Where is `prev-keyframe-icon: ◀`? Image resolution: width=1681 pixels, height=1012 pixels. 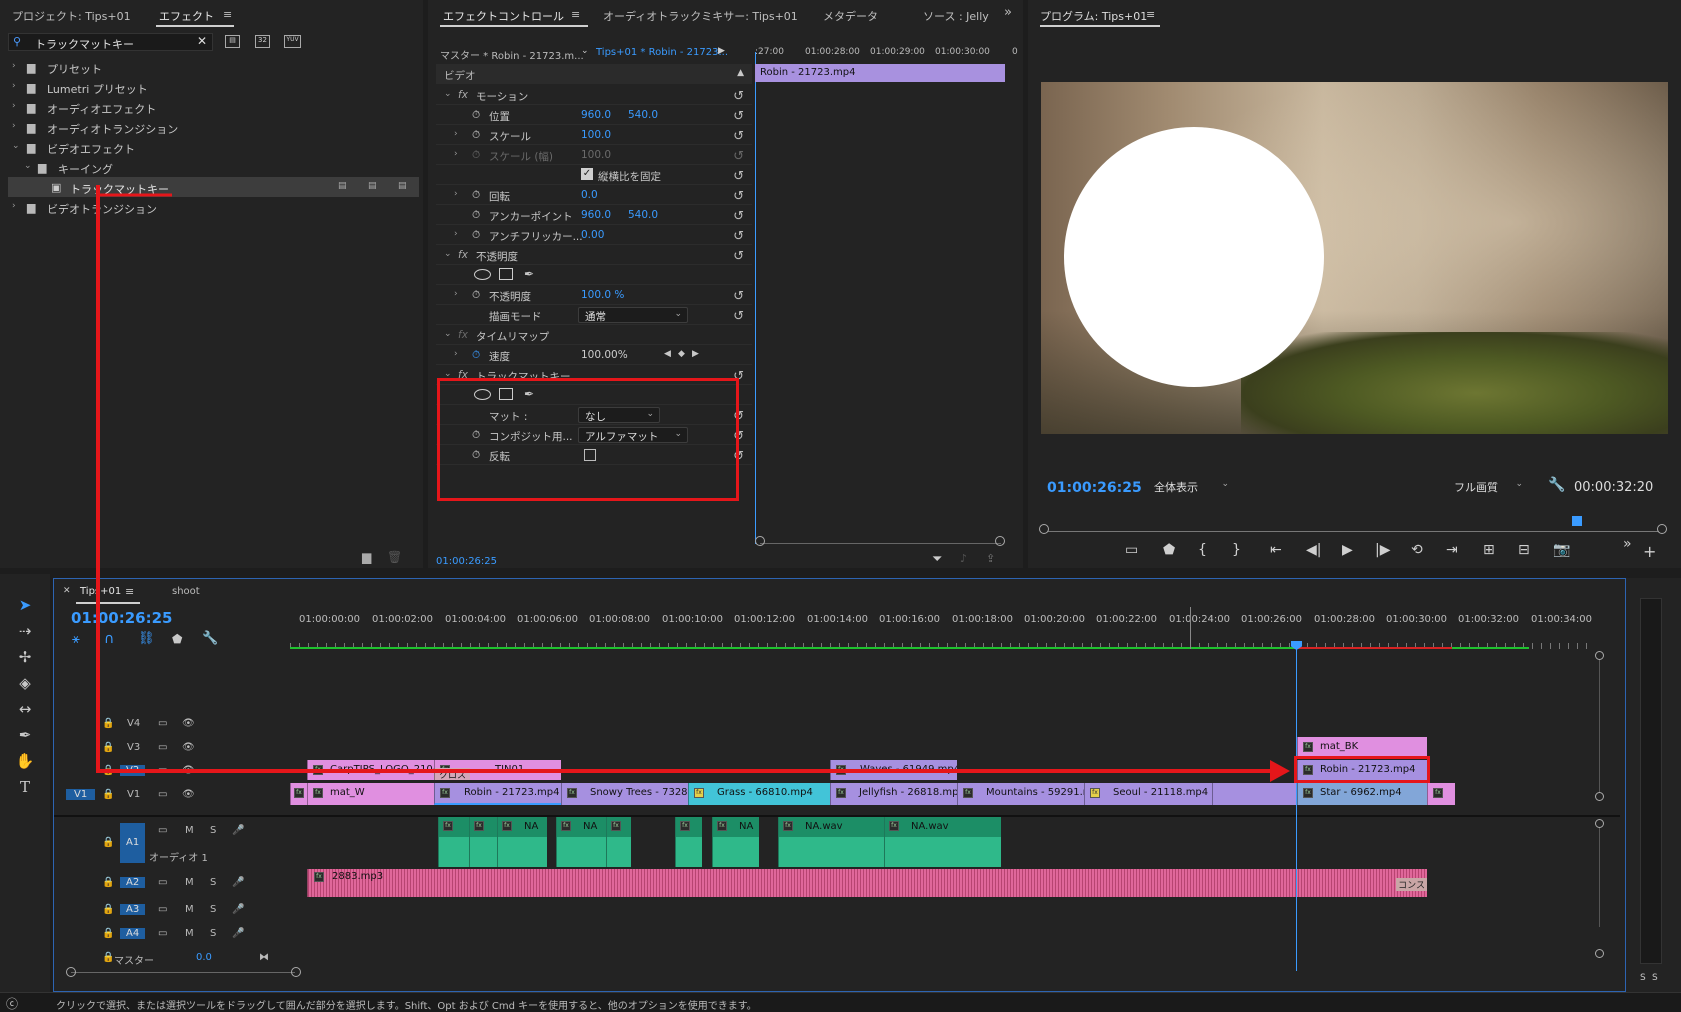
prev-keyframe-icon: ◀ is located at coordinates (667, 354).